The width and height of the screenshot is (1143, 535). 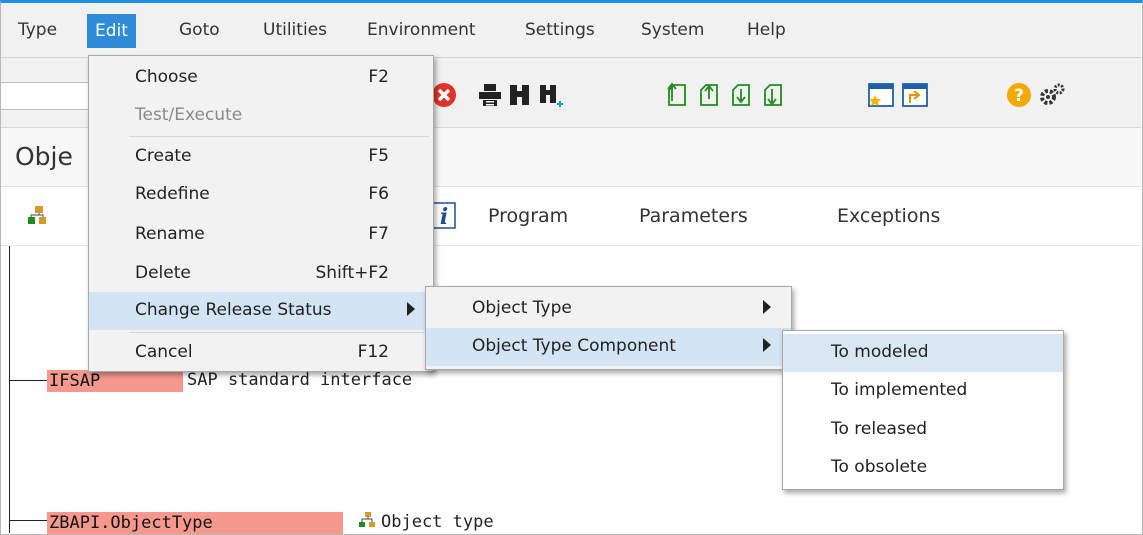 What do you see at coordinates (888, 216) in the screenshot?
I see `tab-exceptions: Exceptions` at bounding box center [888, 216].